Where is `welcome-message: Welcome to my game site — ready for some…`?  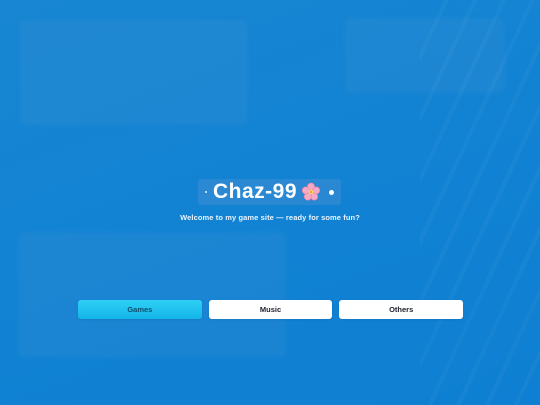
welcome-message: Welcome to my game site — ready for some… is located at coordinates (270, 217).